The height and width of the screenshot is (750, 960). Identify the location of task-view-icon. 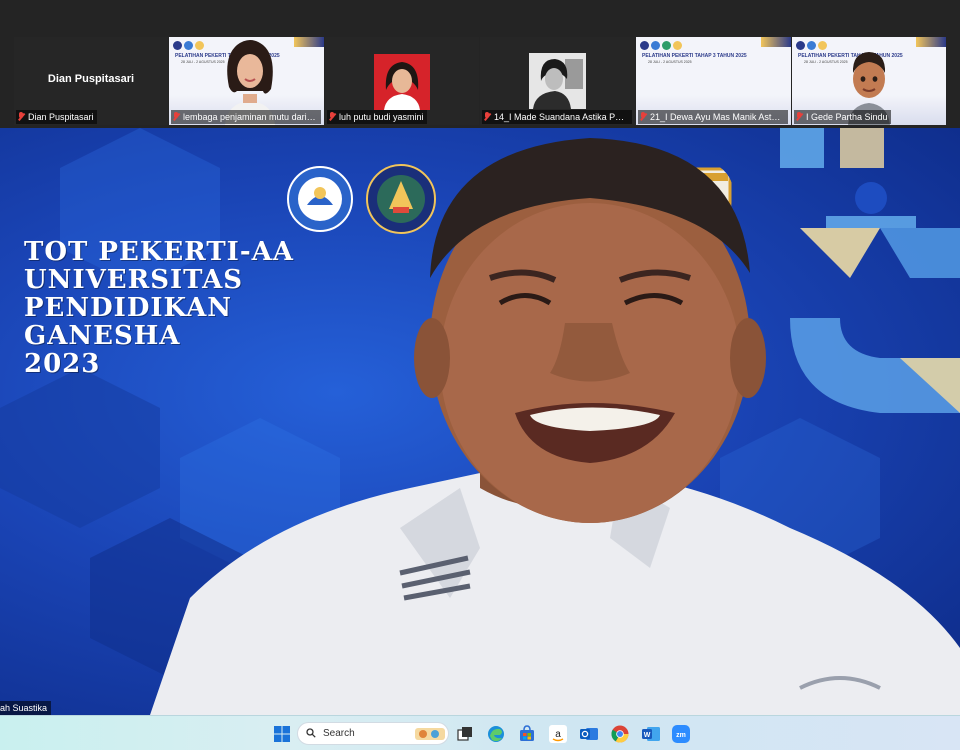
(465, 734).